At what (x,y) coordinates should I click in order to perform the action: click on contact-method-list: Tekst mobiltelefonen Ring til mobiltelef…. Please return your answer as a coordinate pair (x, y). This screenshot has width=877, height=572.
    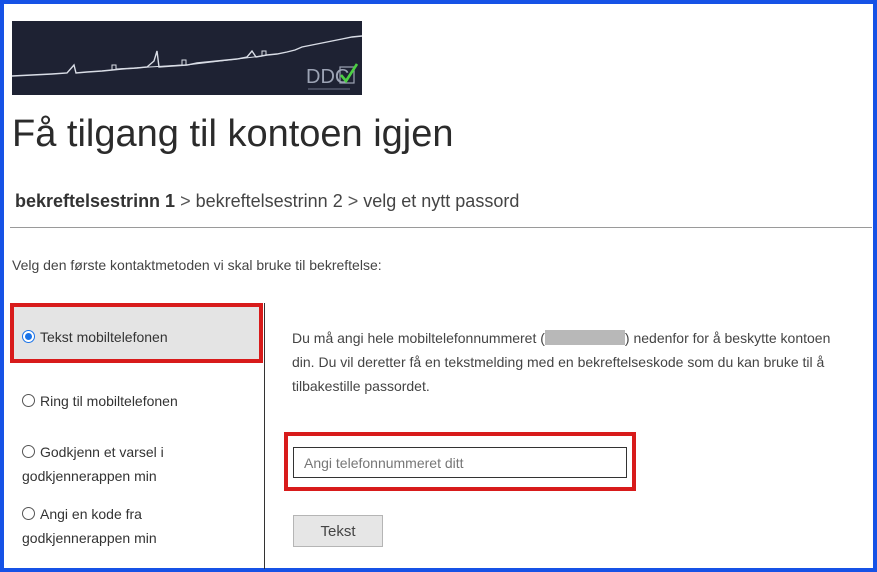
    Looking at the image, I should click on (137, 436).